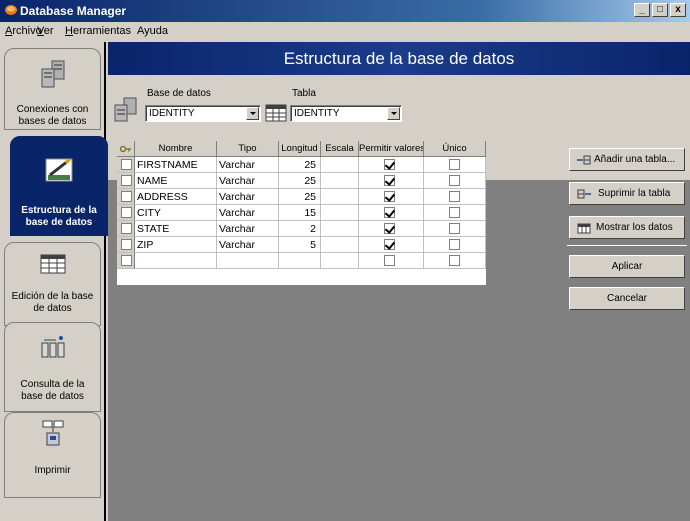 The height and width of the screenshot is (521, 690). What do you see at coordinates (176, 197) in the screenshot?
I see `field-name: ADDRESS` at bounding box center [176, 197].